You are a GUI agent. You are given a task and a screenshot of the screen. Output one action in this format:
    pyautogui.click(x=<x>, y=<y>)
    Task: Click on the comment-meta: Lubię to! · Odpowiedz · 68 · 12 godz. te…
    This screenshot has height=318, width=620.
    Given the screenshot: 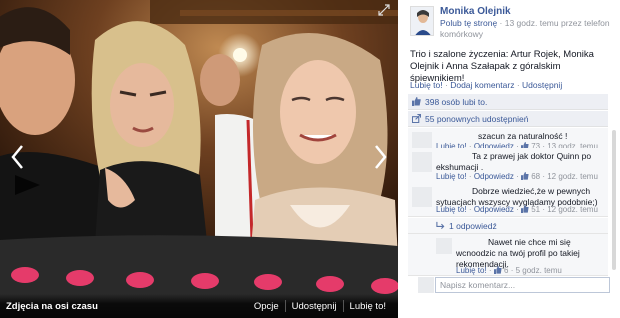 What is the action you would take?
    pyautogui.click(x=517, y=176)
    